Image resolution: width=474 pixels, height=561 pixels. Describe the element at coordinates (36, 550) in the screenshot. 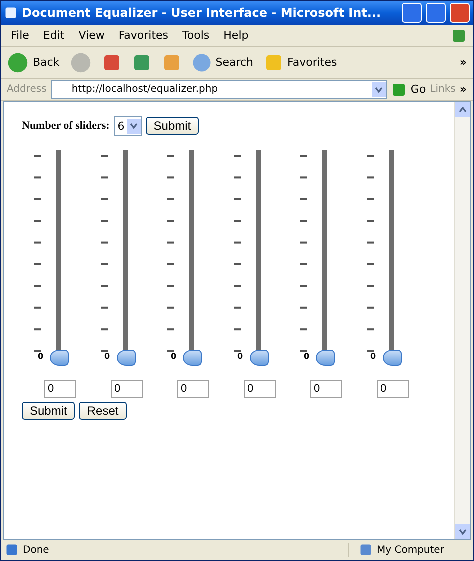

I see `status-text: Done` at that location.